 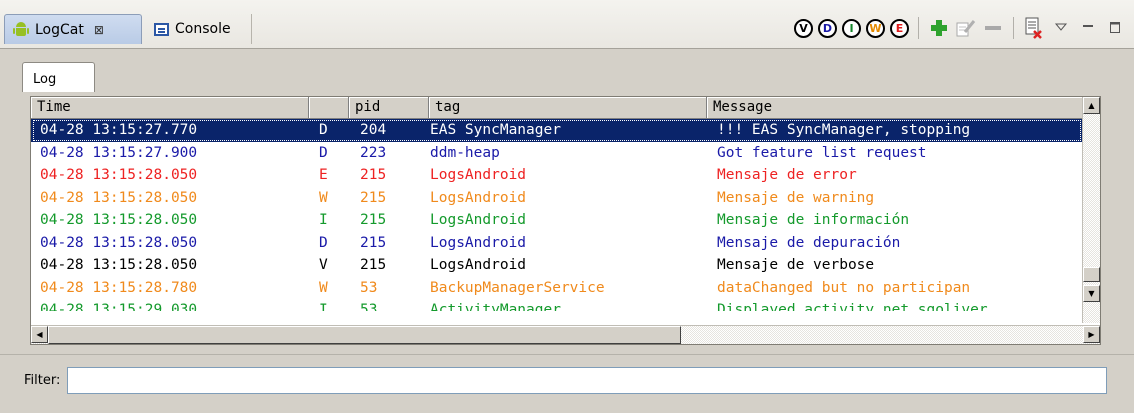 I want to click on error-filter-icon: E, so click(x=899, y=28).